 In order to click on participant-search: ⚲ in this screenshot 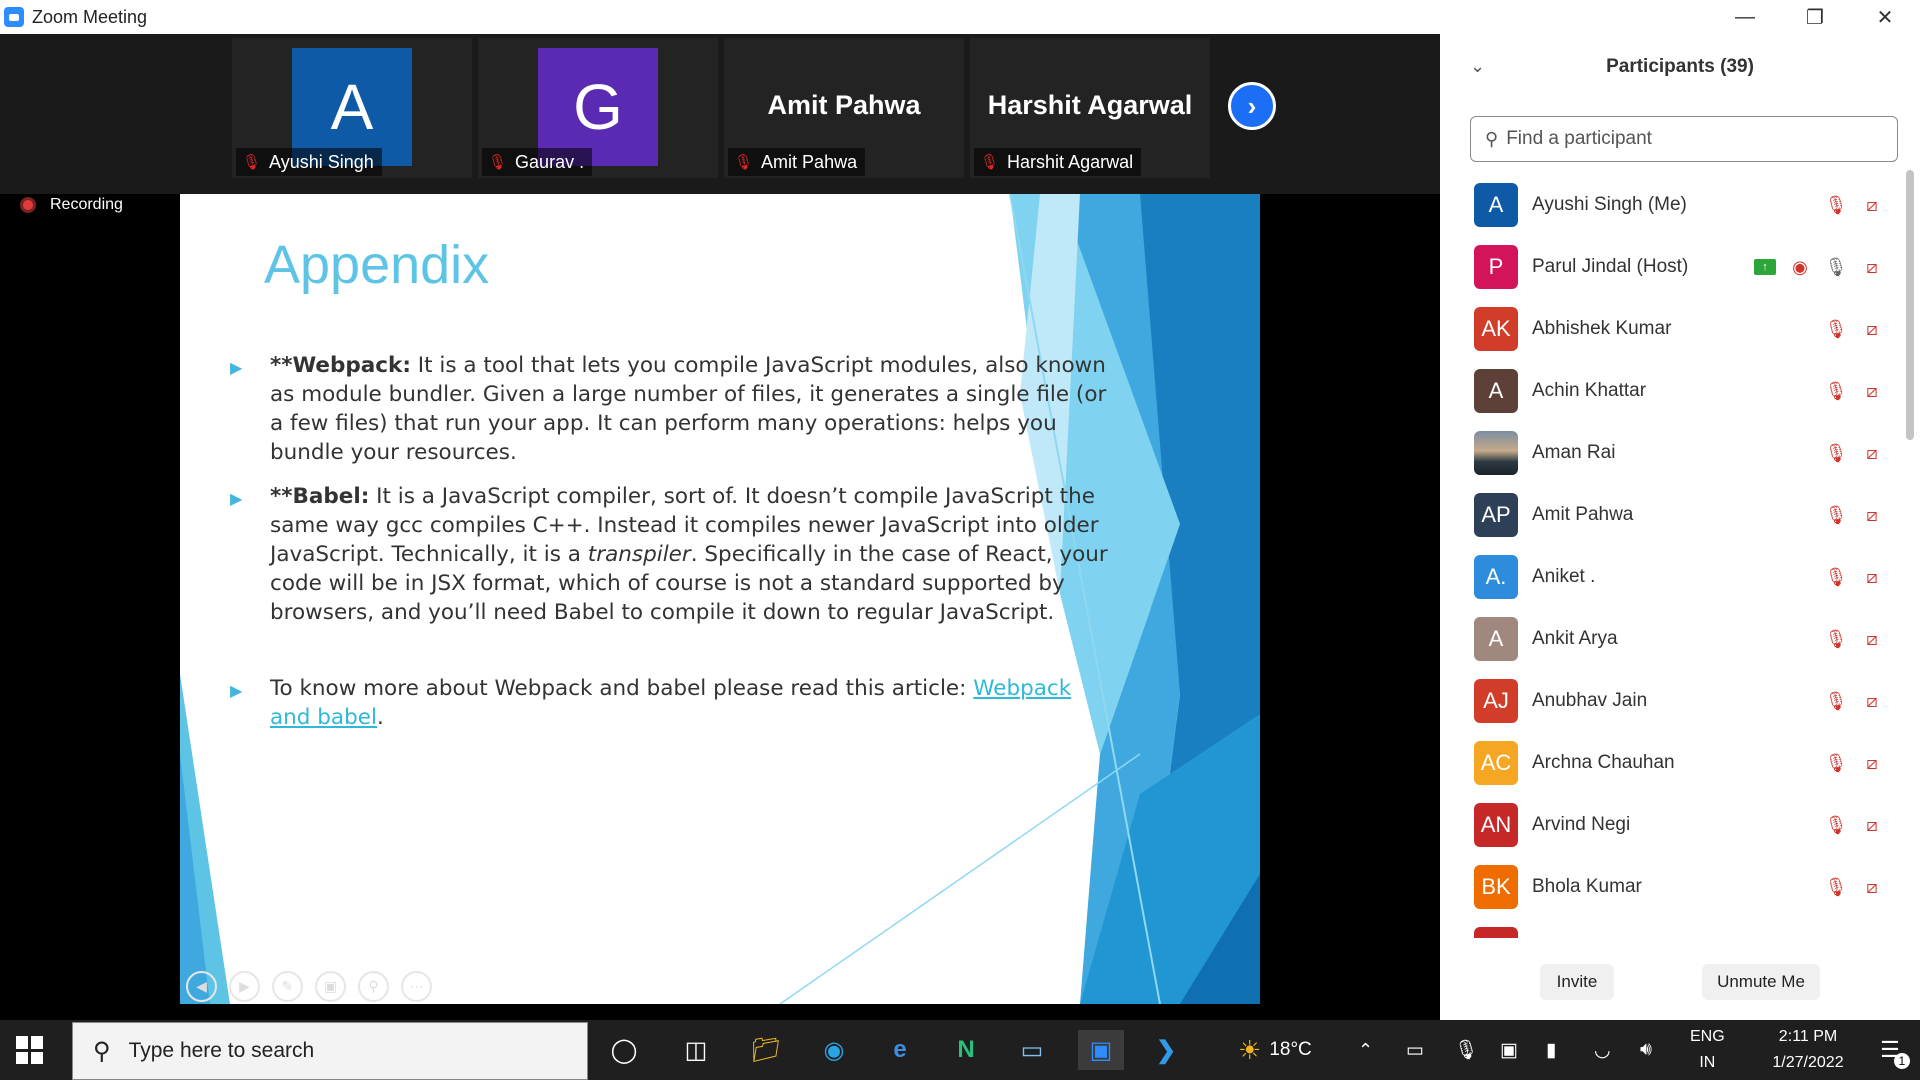, I will do `click(1684, 139)`.